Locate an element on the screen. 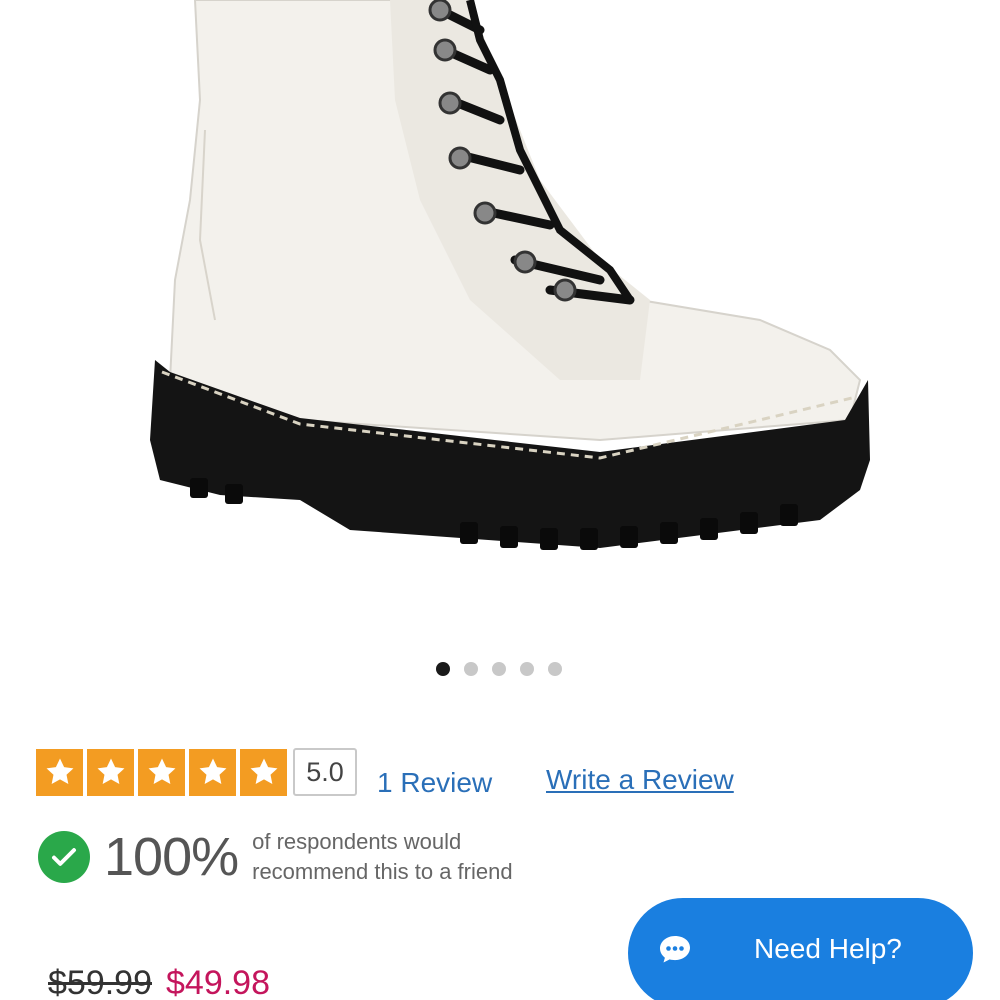  write-review-link: Write a Review is located at coordinates (640, 780).